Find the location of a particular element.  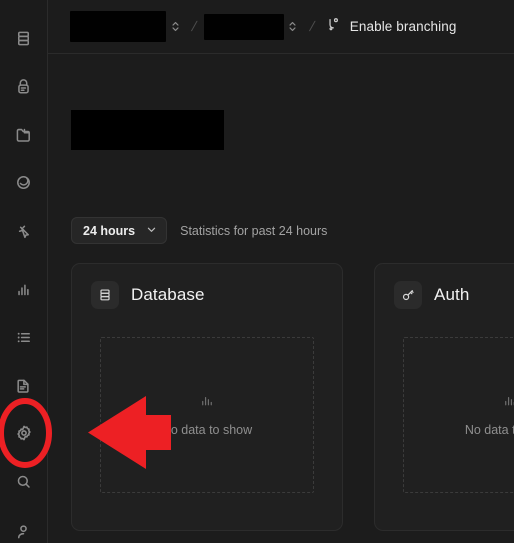

sidebar-item-storage is located at coordinates (24, 134).